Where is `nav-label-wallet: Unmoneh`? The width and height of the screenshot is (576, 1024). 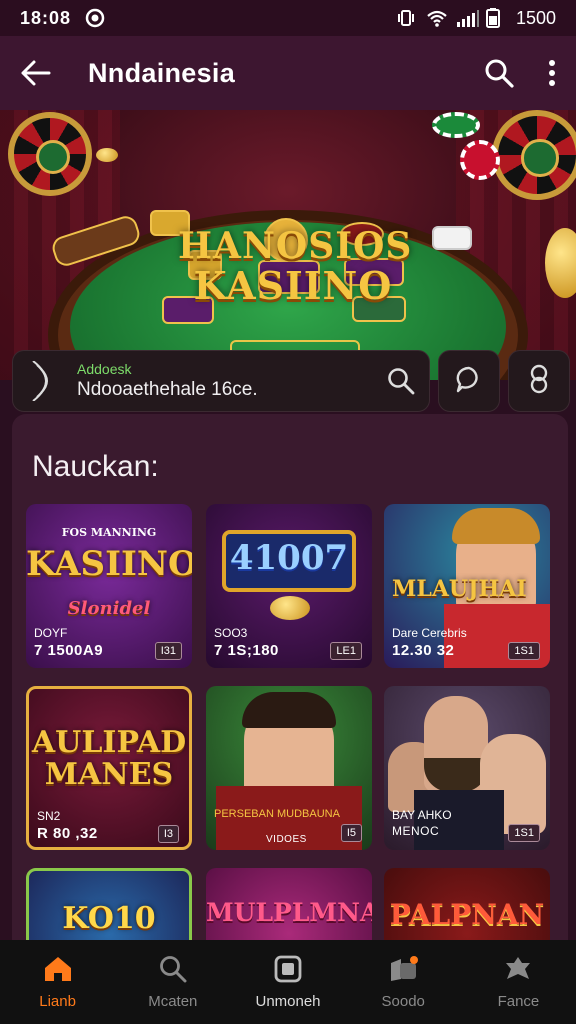
nav-label-wallet: Unmoneh is located at coordinates (288, 1001).